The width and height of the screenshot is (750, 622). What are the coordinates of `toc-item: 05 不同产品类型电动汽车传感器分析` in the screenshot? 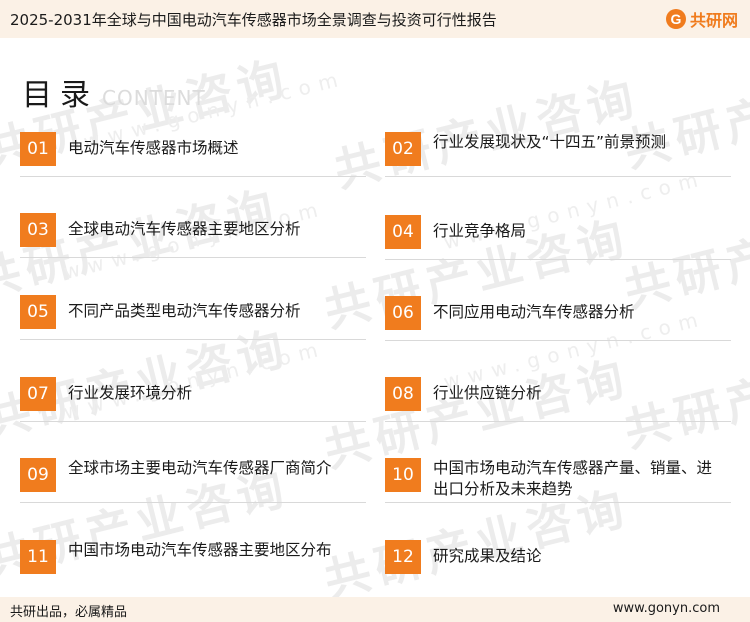 It's located at (193, 325).